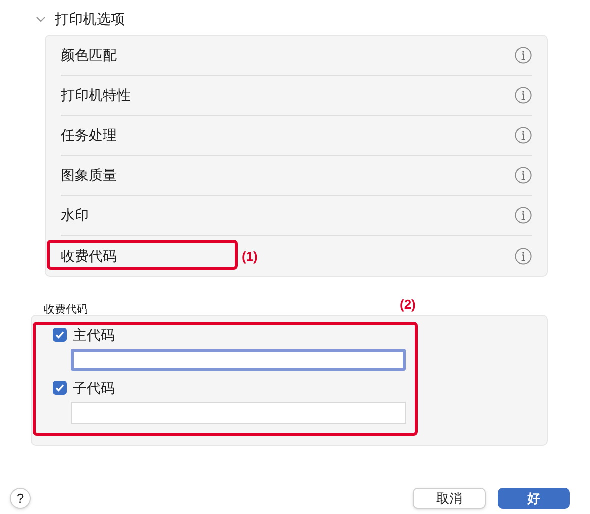 This screenshot has width=590, height=514. Describe the element at coordinates (96, 95) in the screenshot. I see `option-label: 打印机特性` at that location.